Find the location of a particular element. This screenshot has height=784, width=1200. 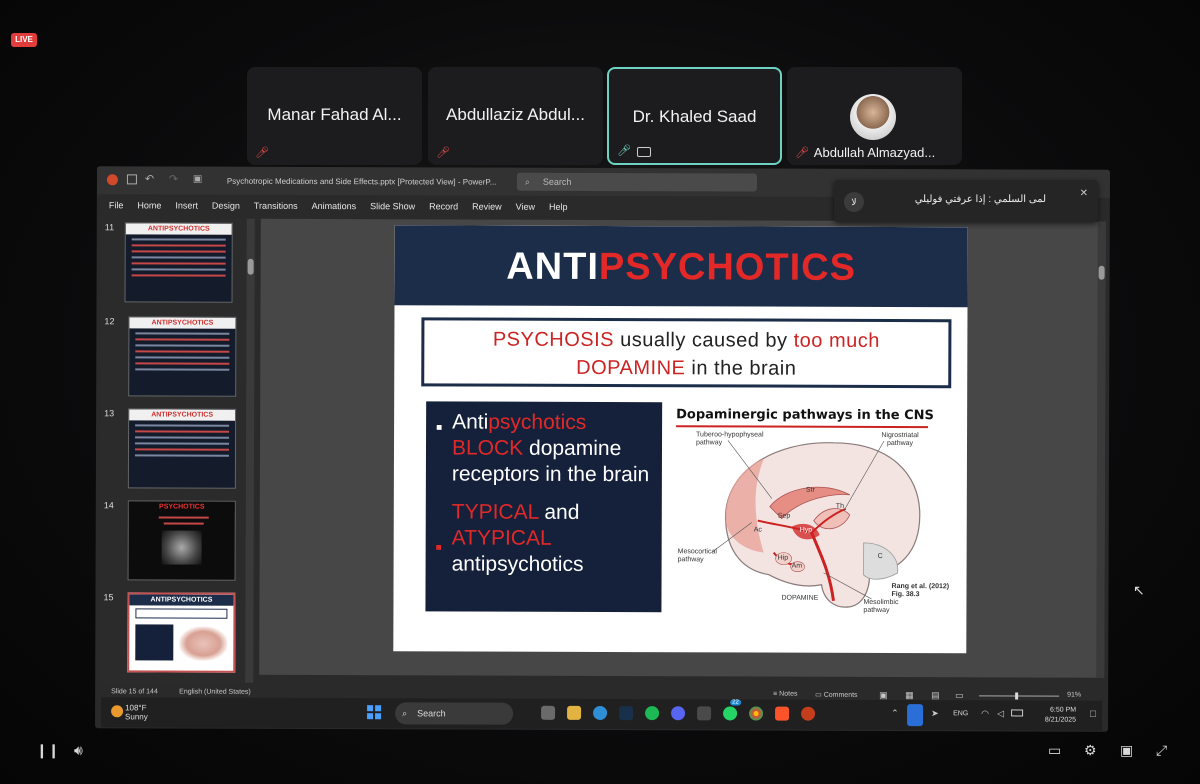

slide-thumbnail: PSYCHOTICS is located at coordinates (181, 540).